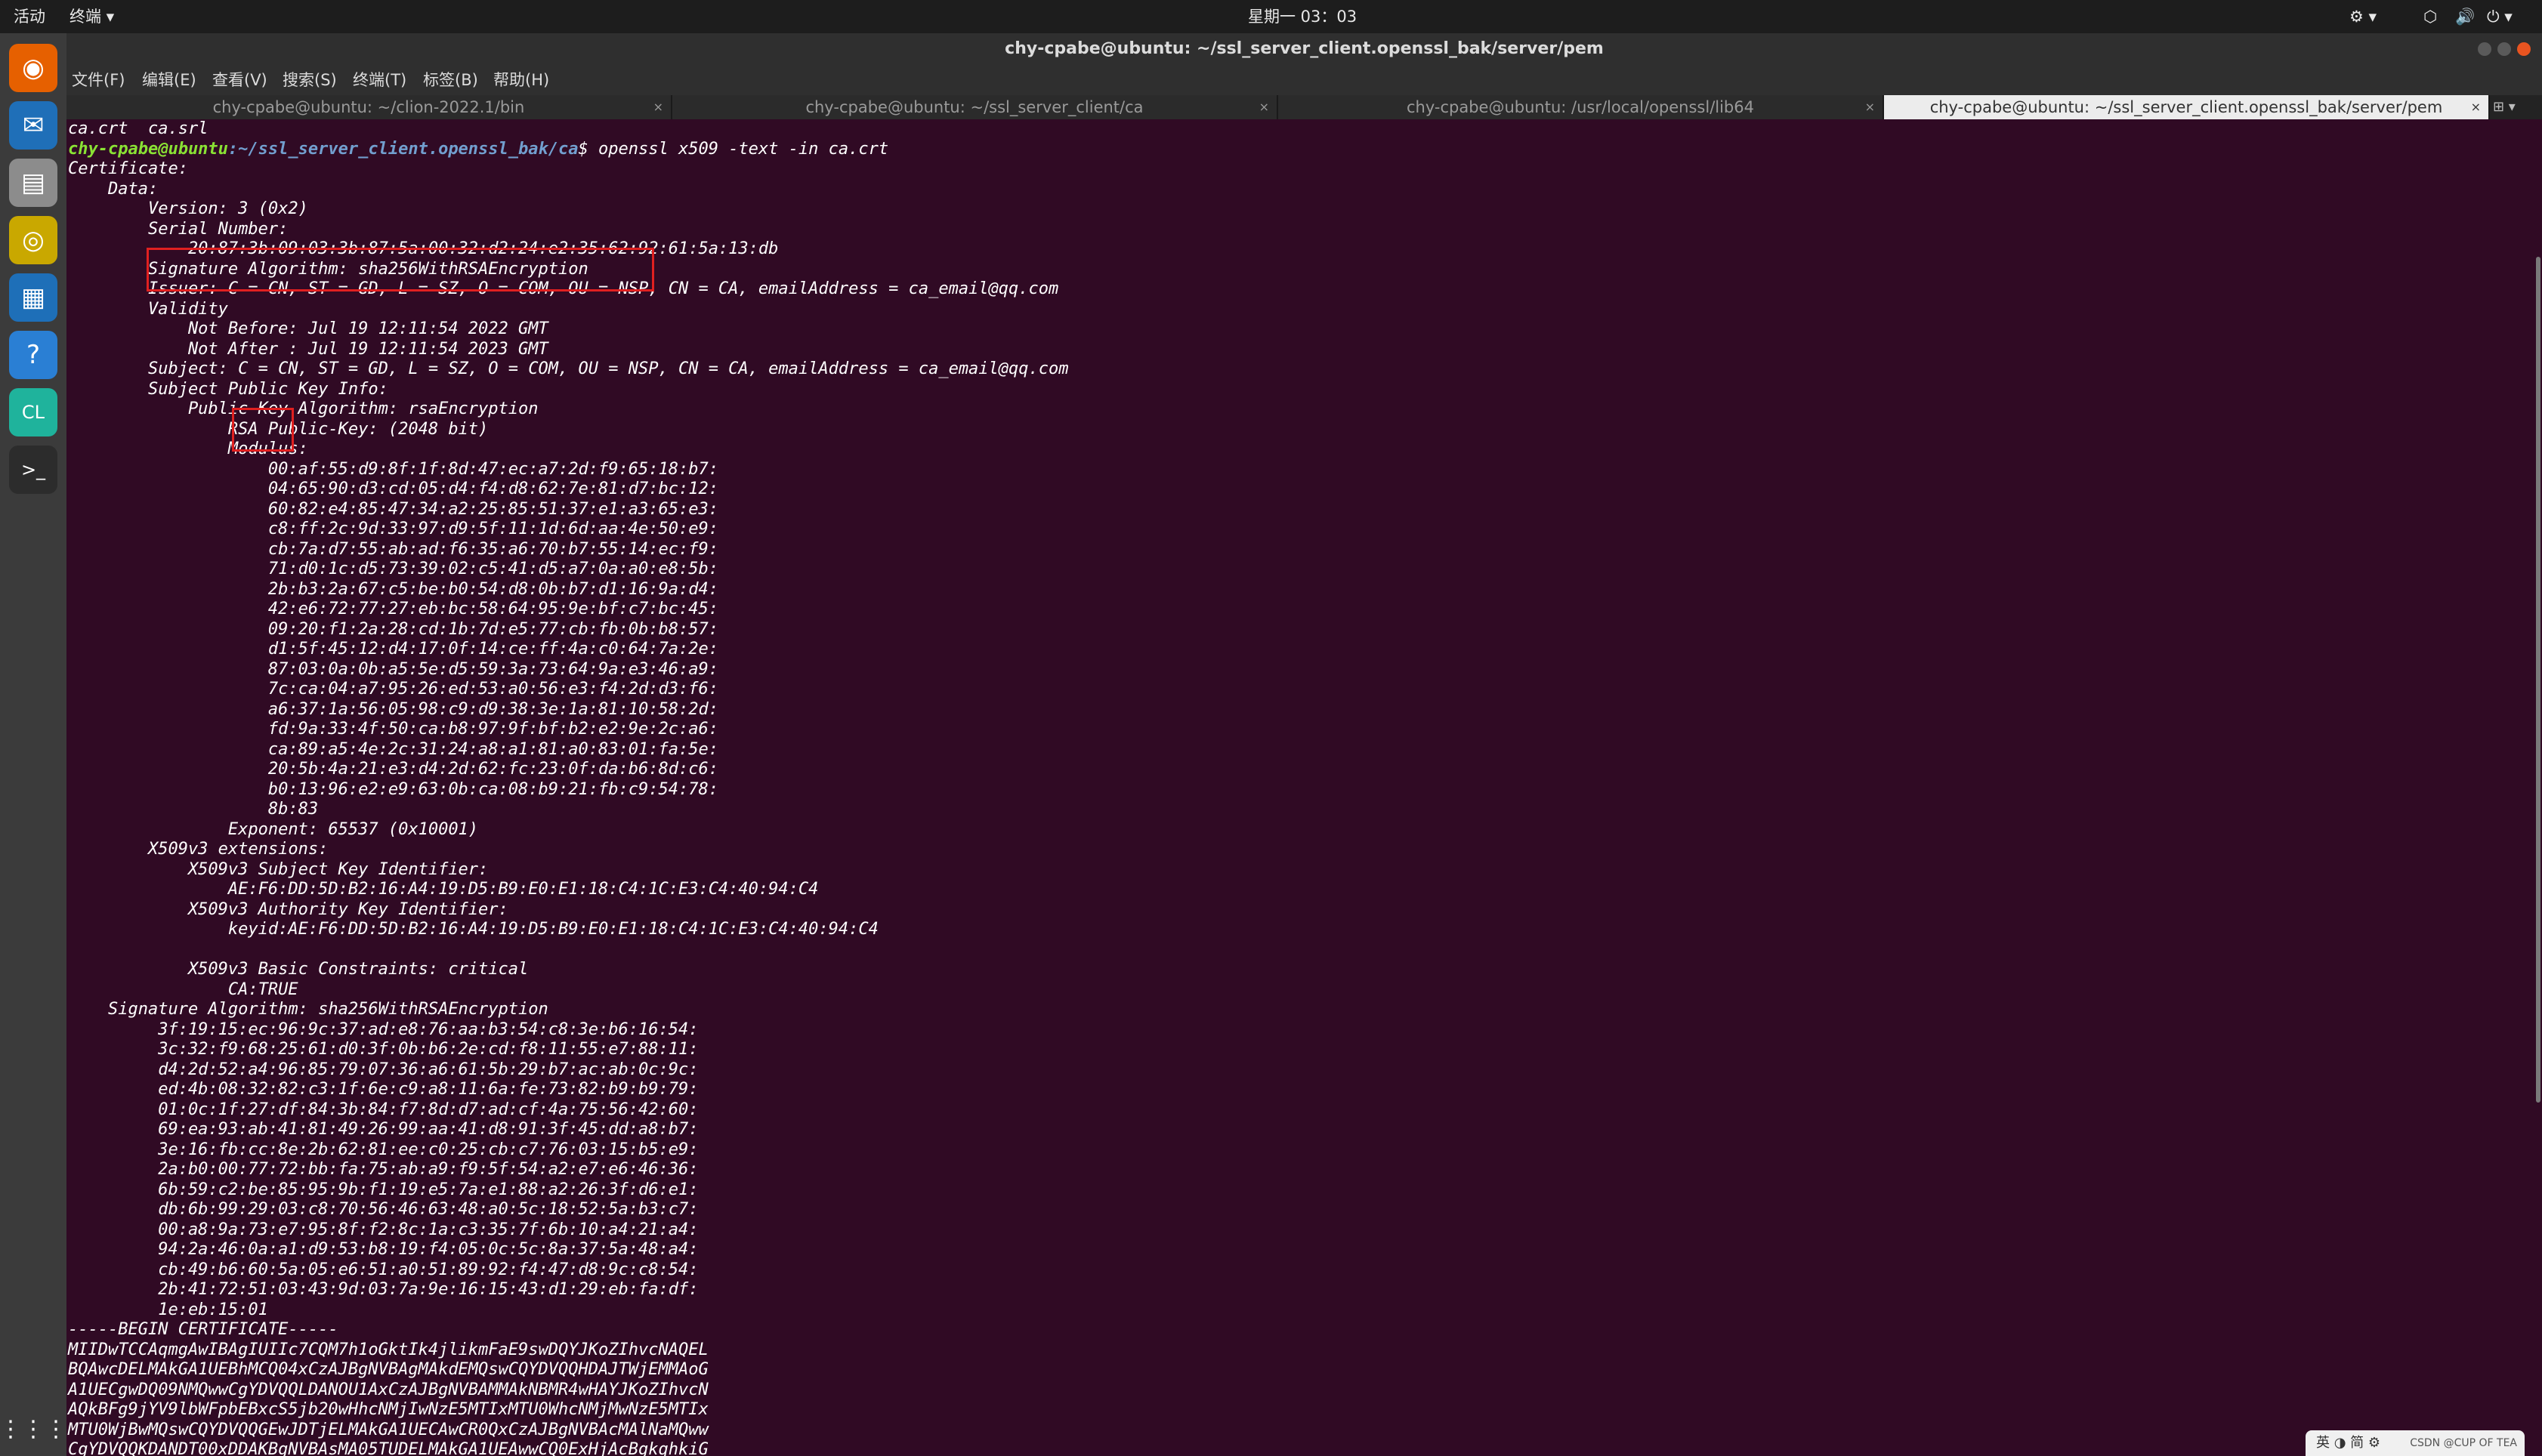 Image resolution: width=2542 pixels, height=1456 pixels. I want to click on help-icon: ?, so click(33, 355).